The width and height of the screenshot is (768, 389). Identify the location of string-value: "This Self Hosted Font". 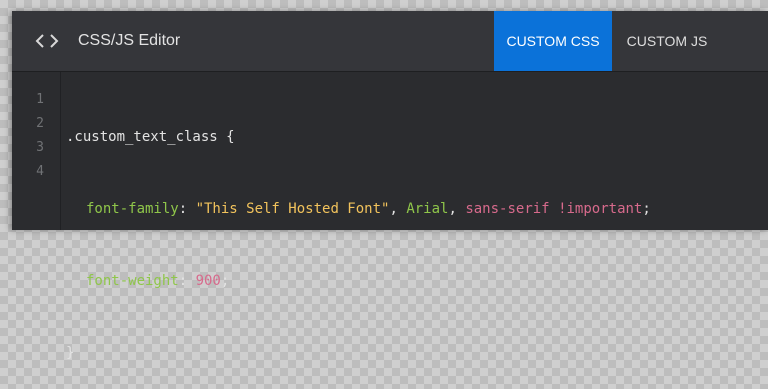
(292, 209).